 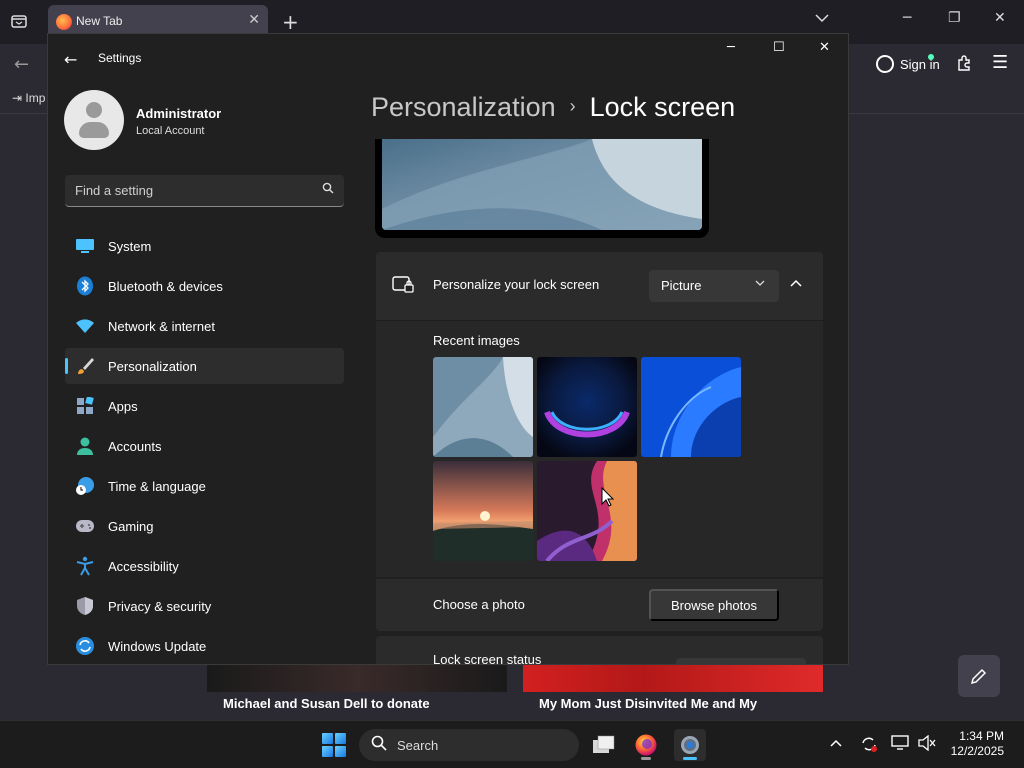 What do you see at coordinates (927, 744) in the screenshot?
I see `volume-muted-icon` at bounding box center [927, 744].